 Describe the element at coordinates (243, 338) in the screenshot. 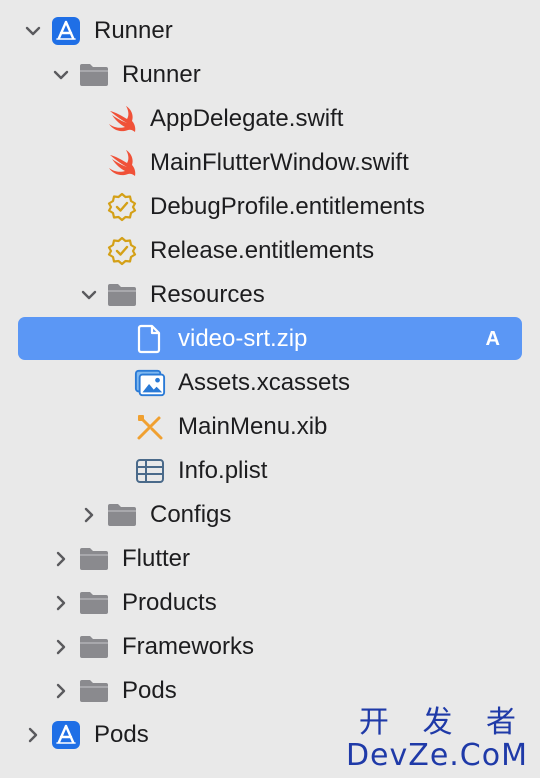

I see `tree-item-label: video-srt.zip` at that location.